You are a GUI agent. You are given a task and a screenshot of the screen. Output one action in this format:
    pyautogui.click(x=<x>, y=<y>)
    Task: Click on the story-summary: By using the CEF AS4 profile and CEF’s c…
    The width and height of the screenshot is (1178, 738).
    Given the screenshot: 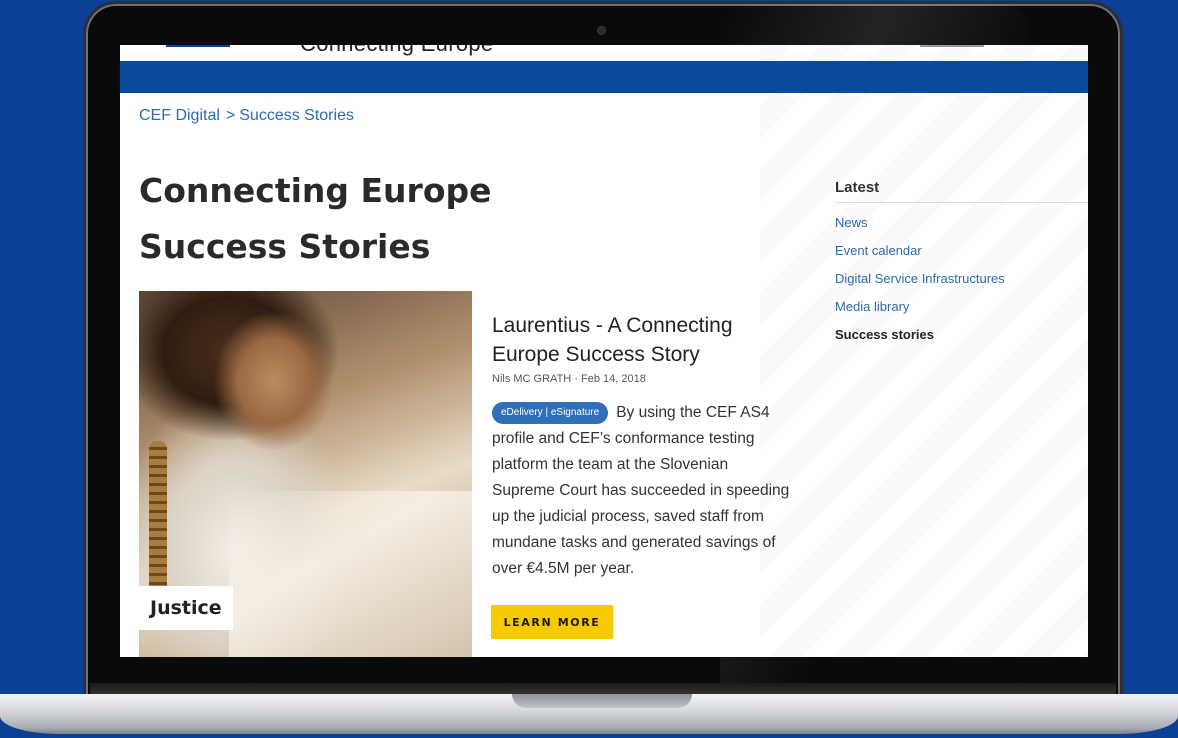 What is the action you would take?
    pyautogui.click(x=641, y=490)
    